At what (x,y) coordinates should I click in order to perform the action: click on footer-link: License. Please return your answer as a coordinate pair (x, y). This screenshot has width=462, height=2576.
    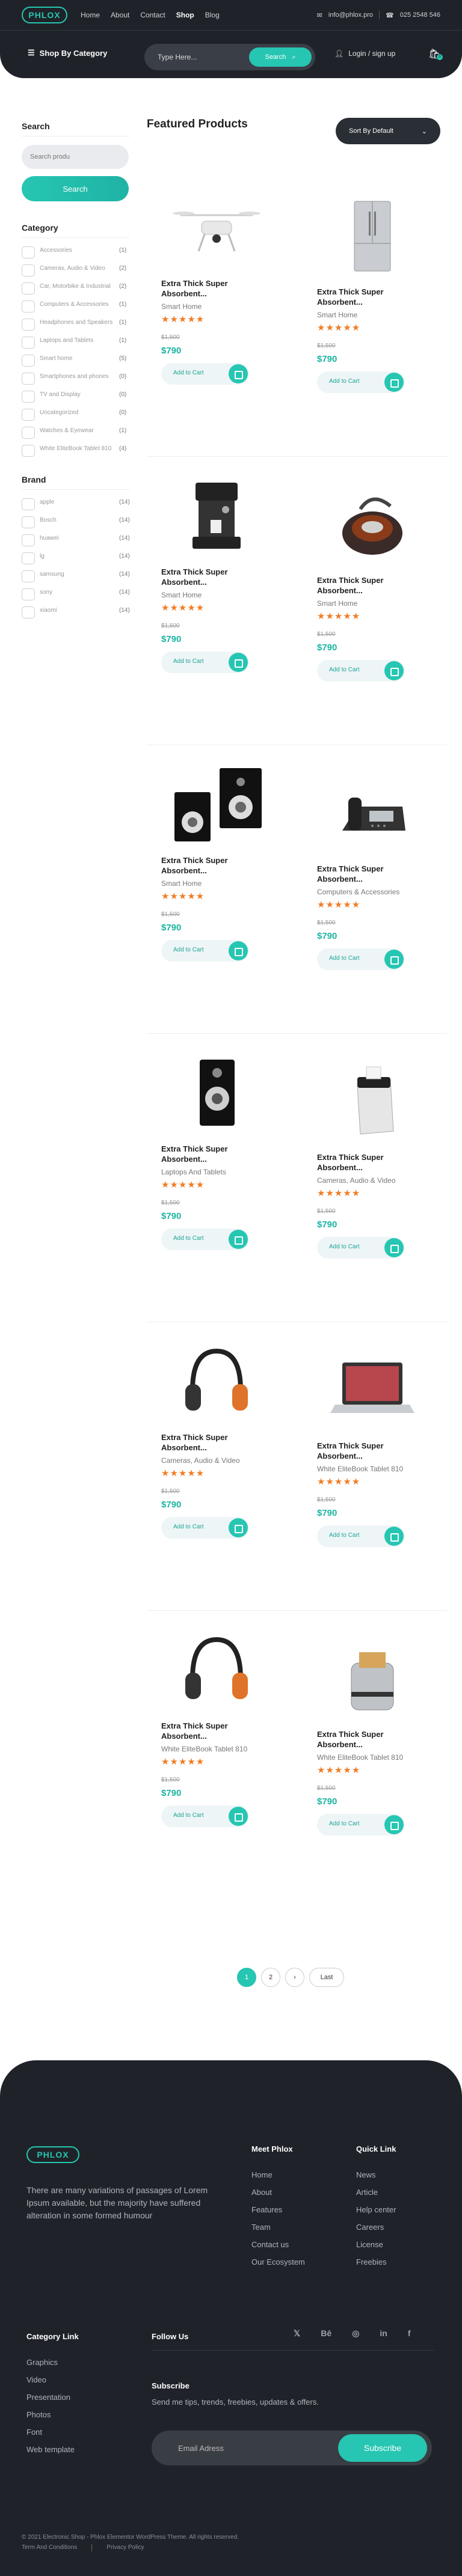
    Looking at the image, I should click on (376, 2244).